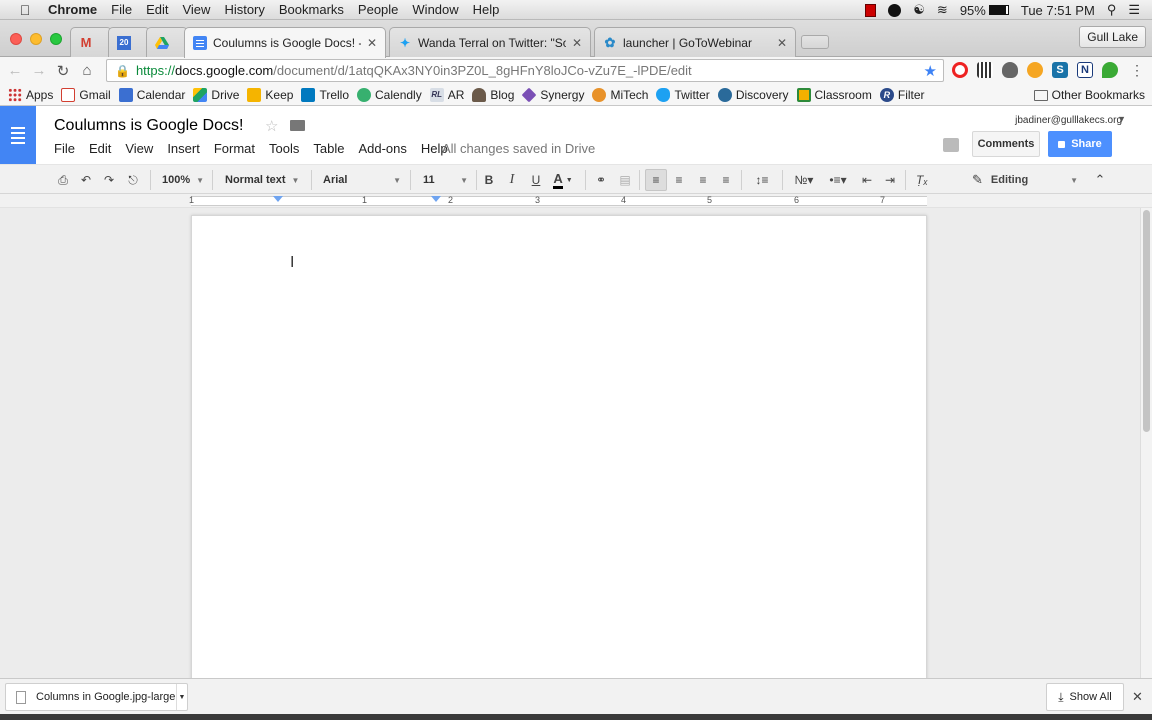 The height and width of the screenshot is (720, 1152). What do you see at coordinates (679, 180) in the screenshot?
I see `align-center-icon: ≡` at bounding box center [679, 180].